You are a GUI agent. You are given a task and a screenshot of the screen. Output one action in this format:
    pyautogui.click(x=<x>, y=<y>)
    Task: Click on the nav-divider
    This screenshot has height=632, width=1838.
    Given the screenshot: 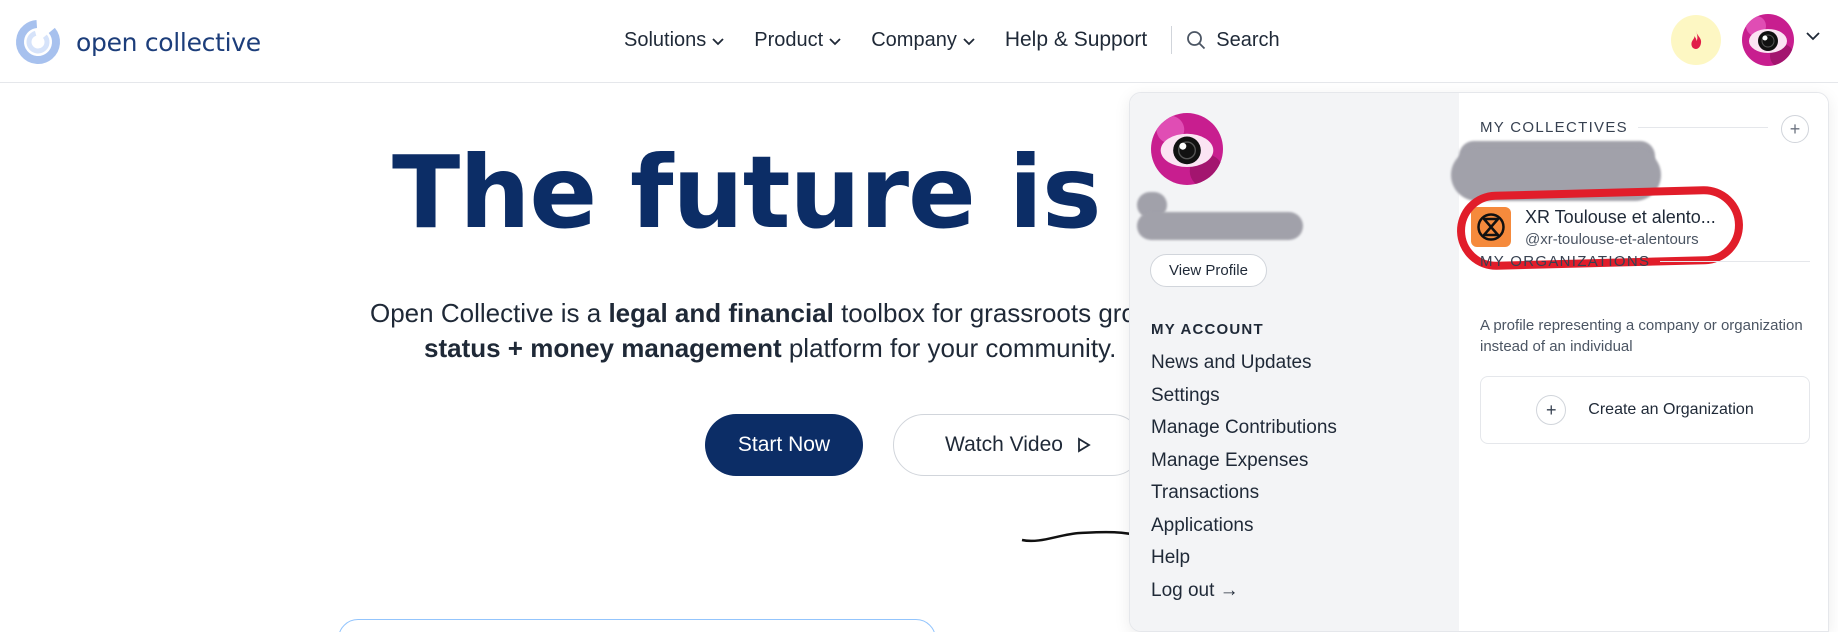 What is the action you would take?
    pyautogui.click(x=1172, y=40)
    